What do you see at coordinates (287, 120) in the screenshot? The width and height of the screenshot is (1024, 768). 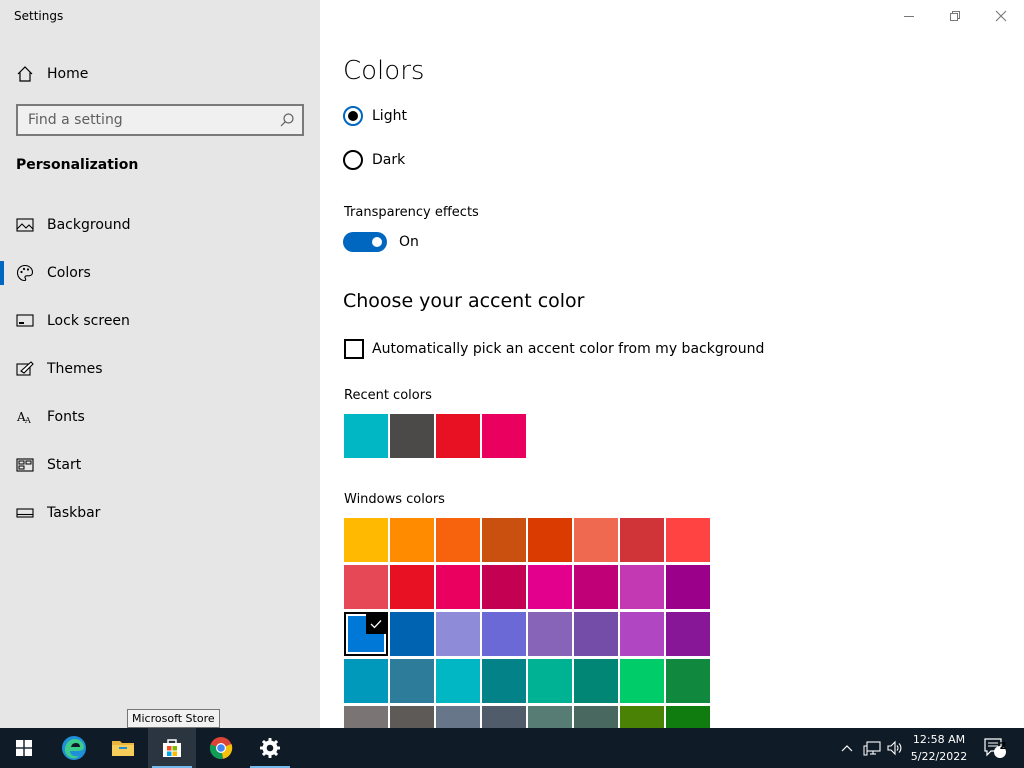 I see `search-icon` at bounding box center [287, 120].